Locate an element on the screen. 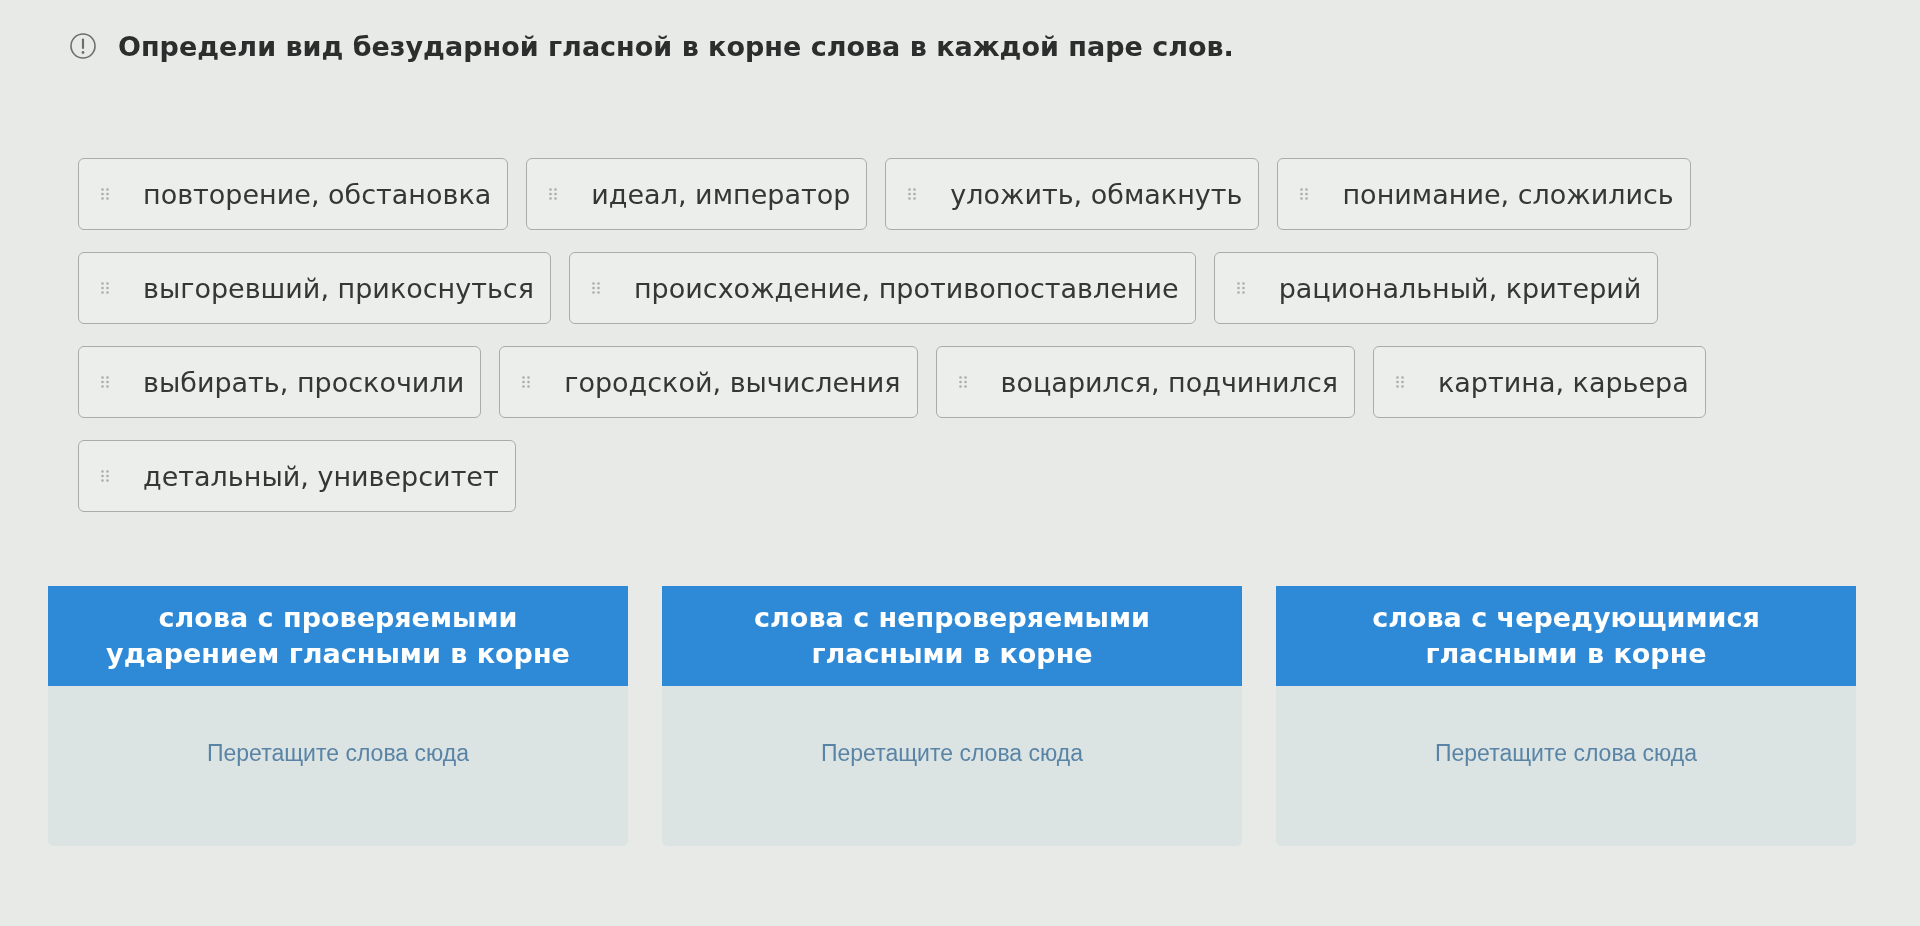 Image resolution: width=1920 pixels, height=926 pixels. word-card: воцарился, подчинился is located at coordinates (1145, 382).